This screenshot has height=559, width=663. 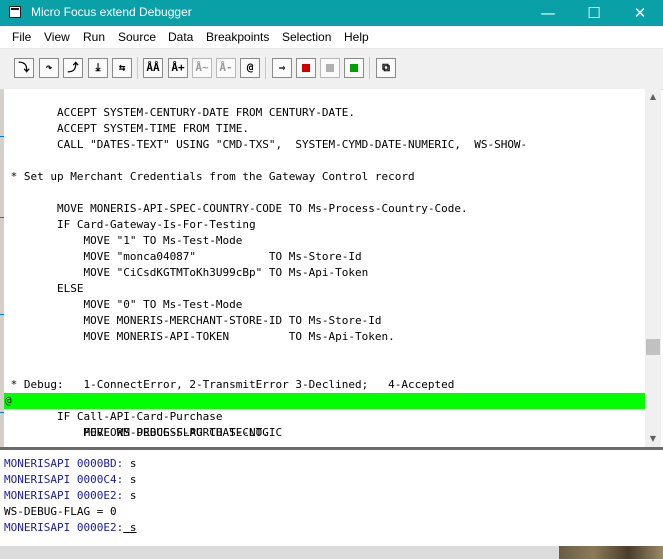 I want to click on run-to-cursor-button: ⤓, so click(x=98, y=68).